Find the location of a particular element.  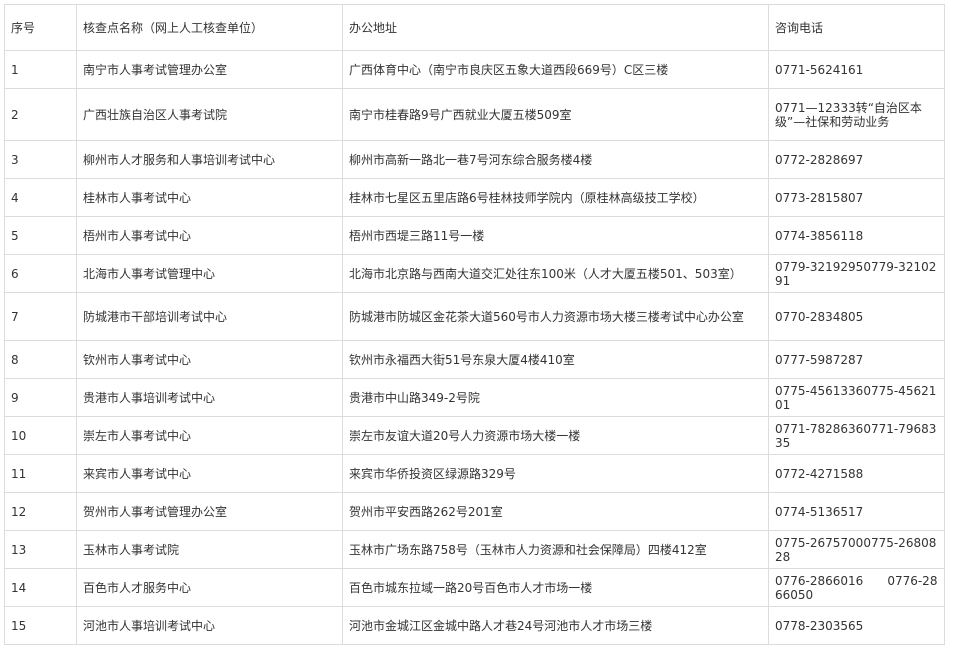

cell-phone: 0771-78286360771-7968335 is located at coordinates (856, 435).